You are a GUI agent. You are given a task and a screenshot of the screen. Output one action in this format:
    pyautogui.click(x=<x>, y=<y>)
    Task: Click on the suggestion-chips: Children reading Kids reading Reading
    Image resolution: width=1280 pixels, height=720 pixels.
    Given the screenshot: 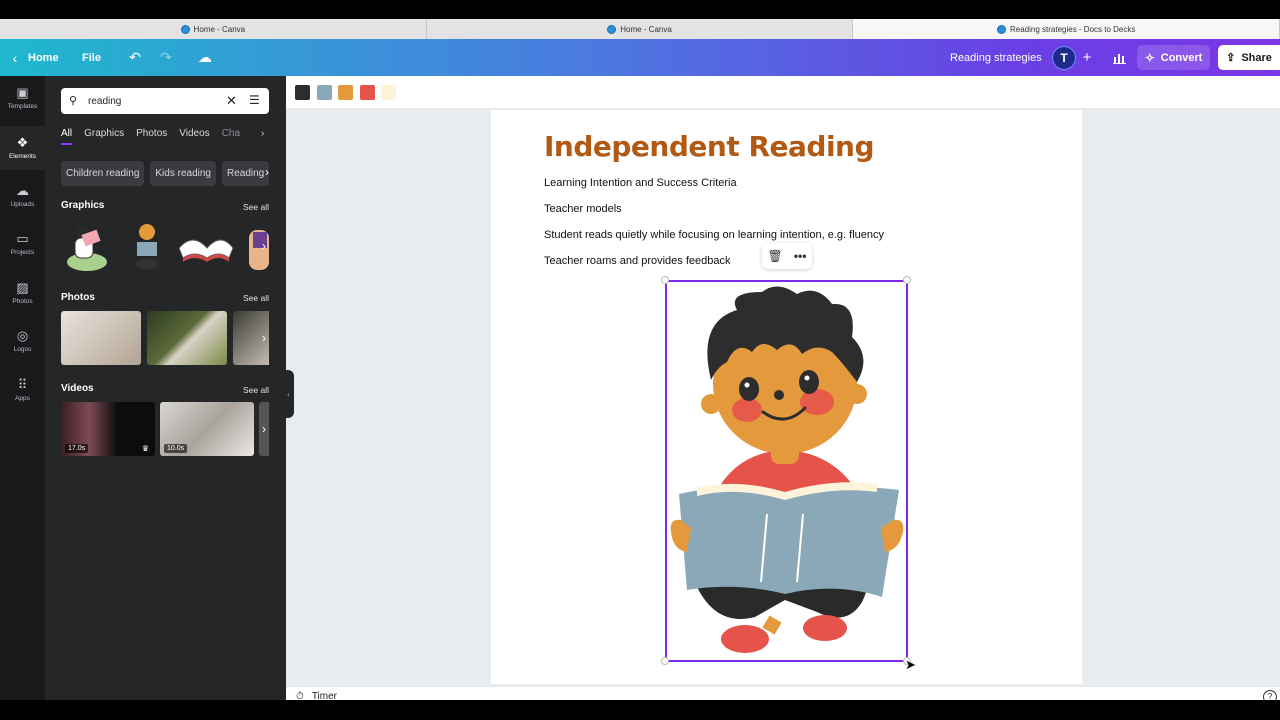 What is the action you would take?
    pyautogui.click(x=169, y=174)
    